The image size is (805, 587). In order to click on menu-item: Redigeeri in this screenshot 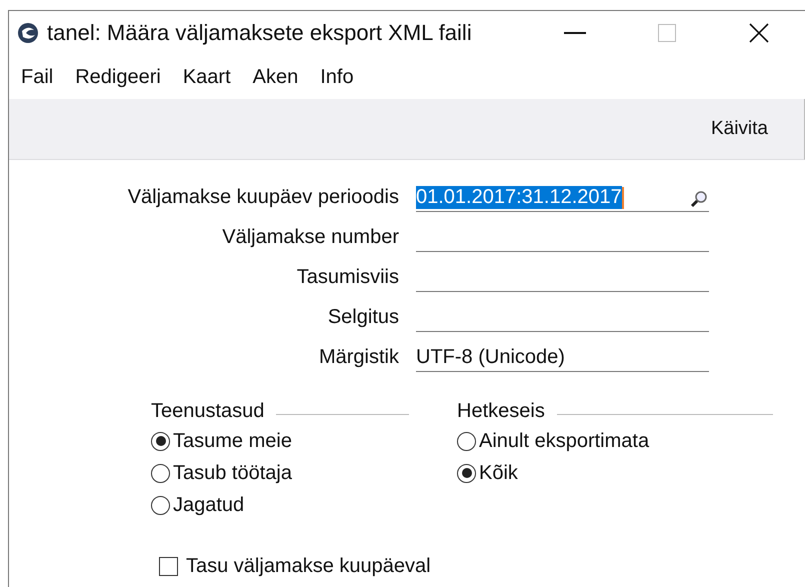, I will do `click(118, 77)`.